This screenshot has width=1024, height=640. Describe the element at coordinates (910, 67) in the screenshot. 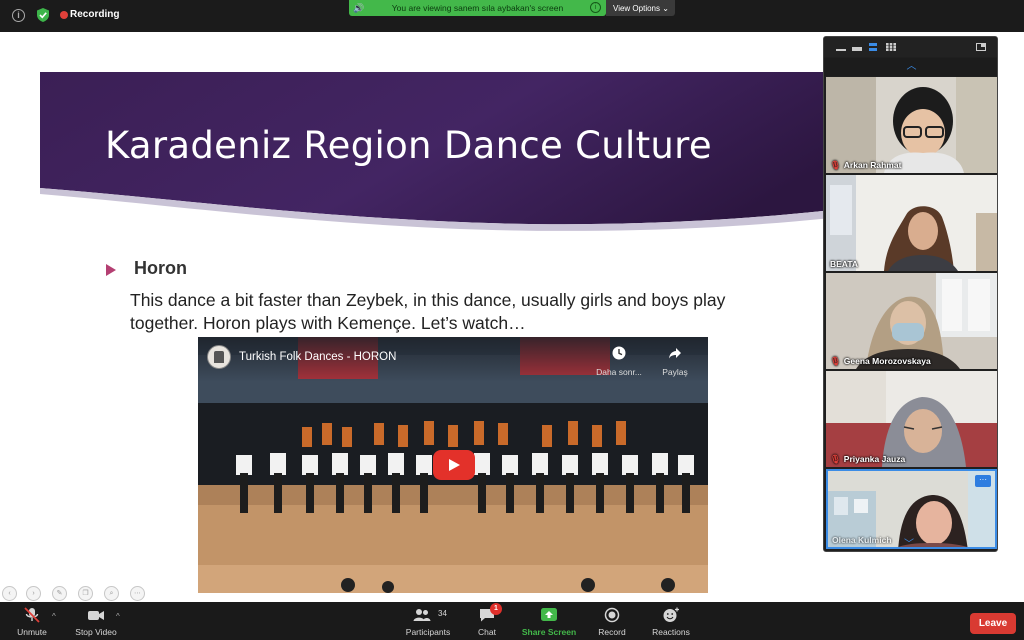

I see `scroll-up-icon: ︿` at that location.